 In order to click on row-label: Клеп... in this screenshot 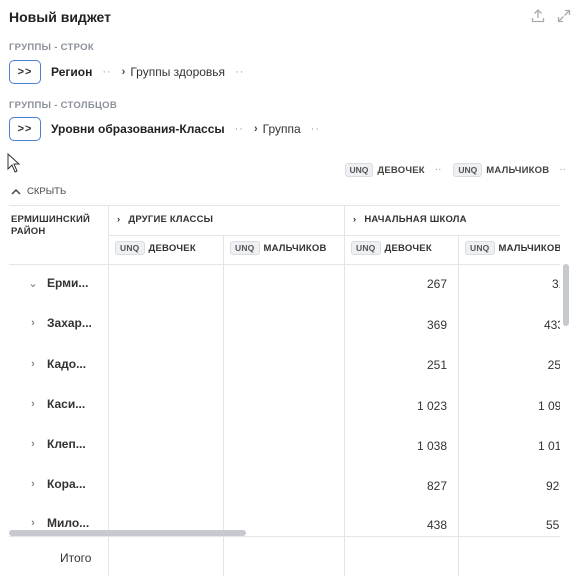, I will do `click(66, 444)`.